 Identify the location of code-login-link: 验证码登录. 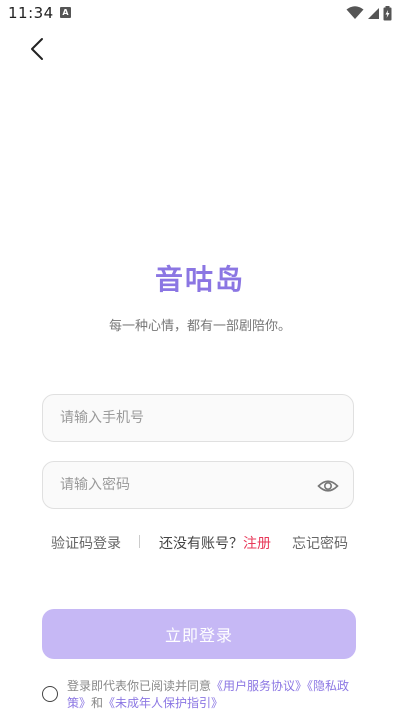
(86, 543).